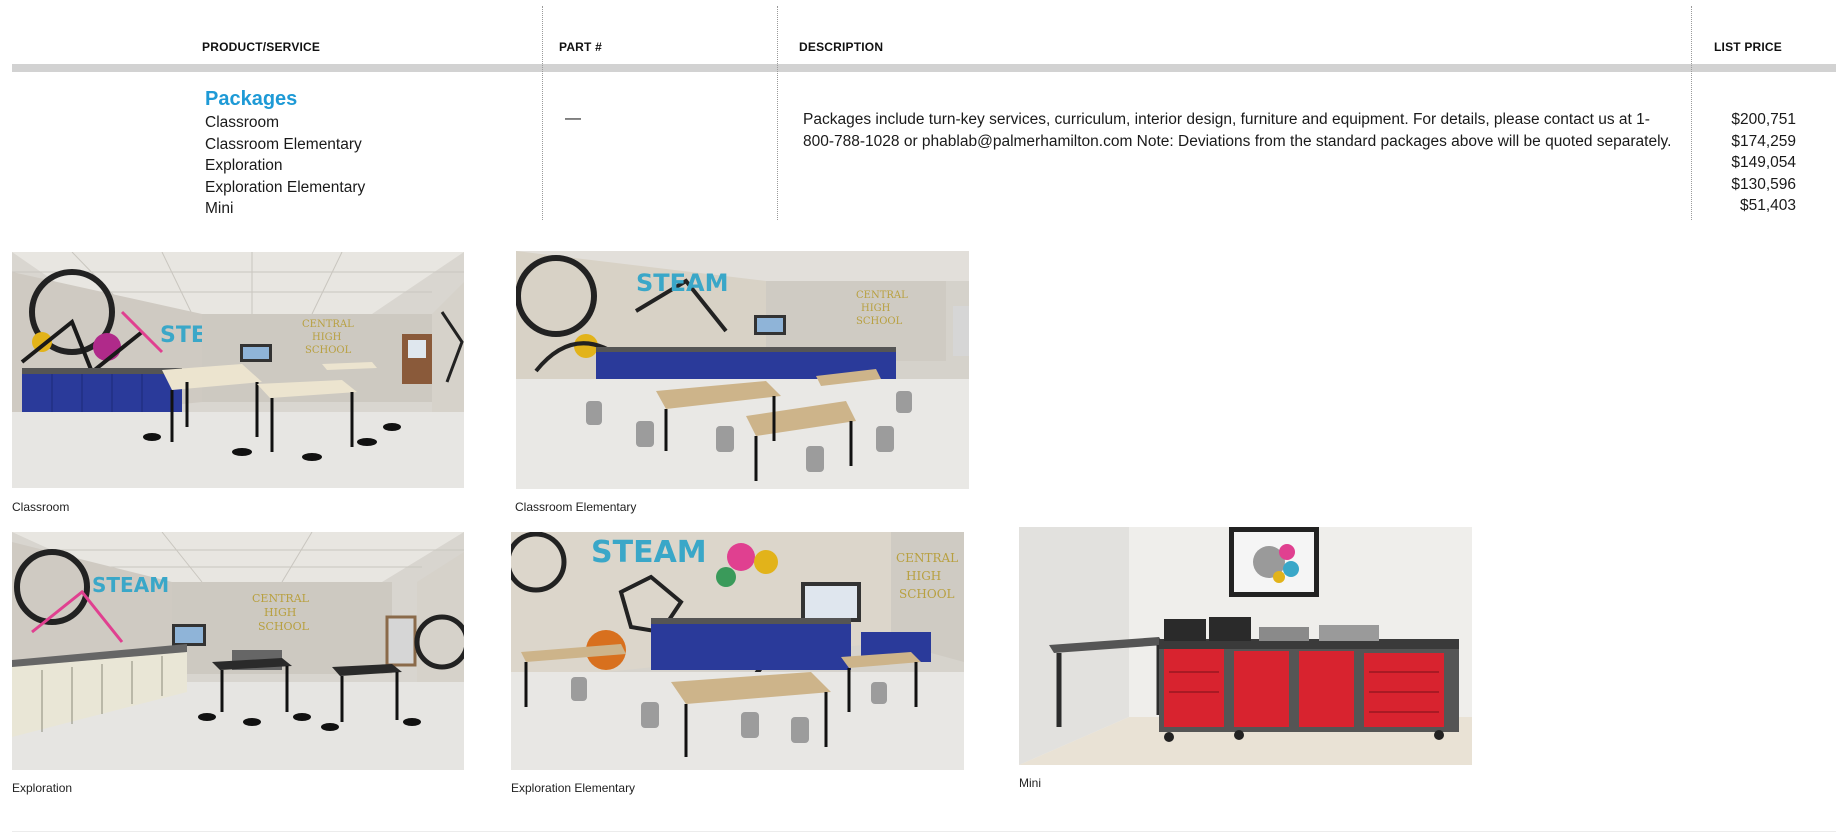 The height and width of the screenshot is (833, 1847). What do you see at coordinates (1030, 783) in the screenshot?
I see `photo-caption: Mini` at bounding box center [1030, 783].